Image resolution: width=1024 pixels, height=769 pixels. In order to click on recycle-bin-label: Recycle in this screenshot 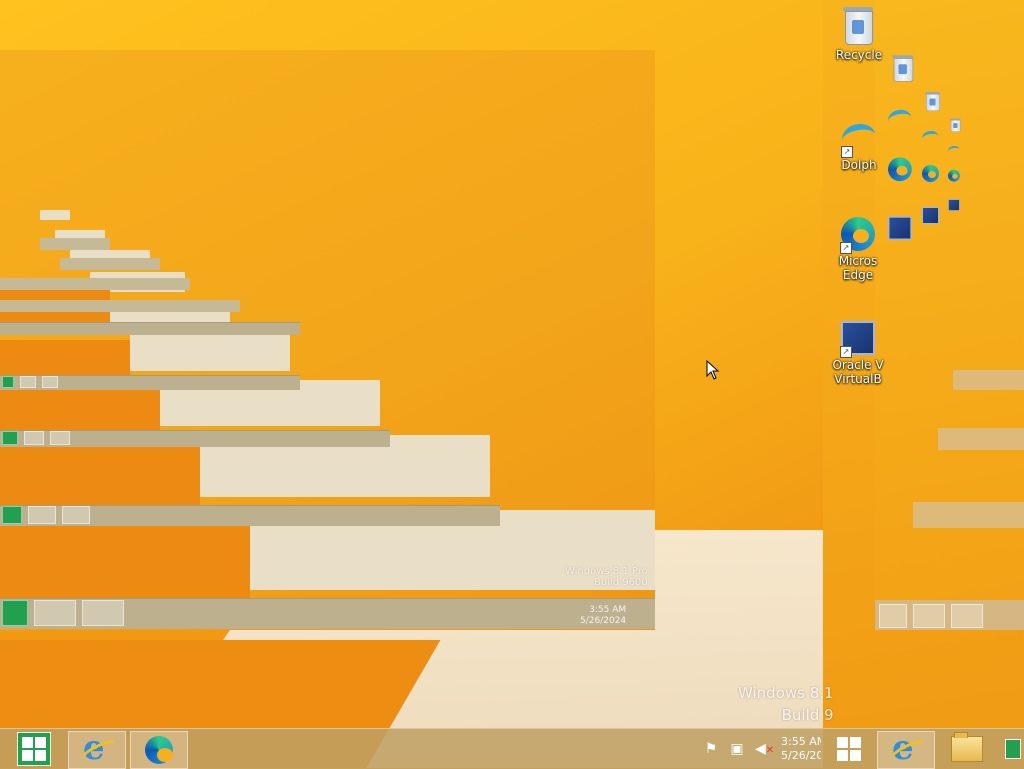, I will do `click(859, 55)`.